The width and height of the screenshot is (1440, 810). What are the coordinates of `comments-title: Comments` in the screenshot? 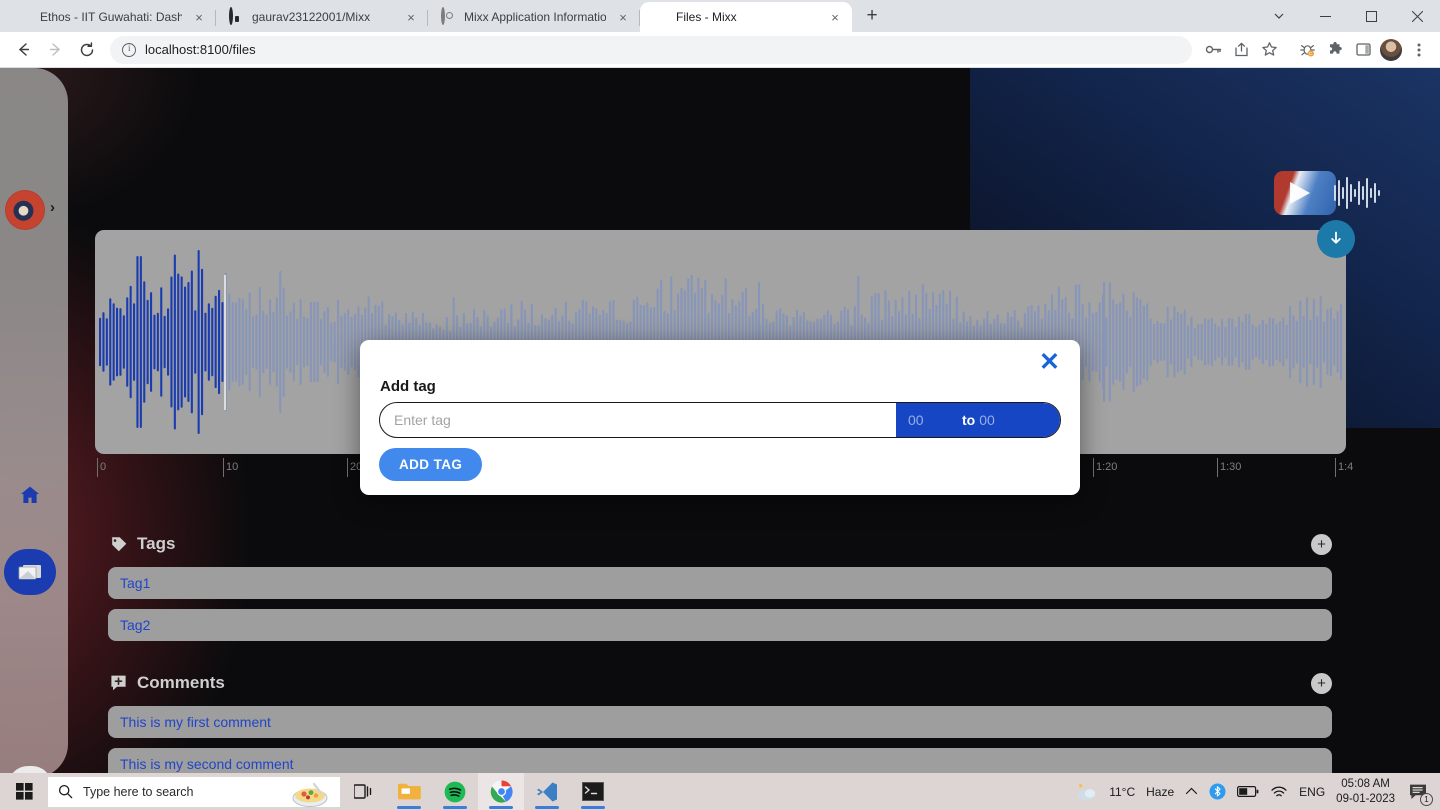 It's located at (181, 682).